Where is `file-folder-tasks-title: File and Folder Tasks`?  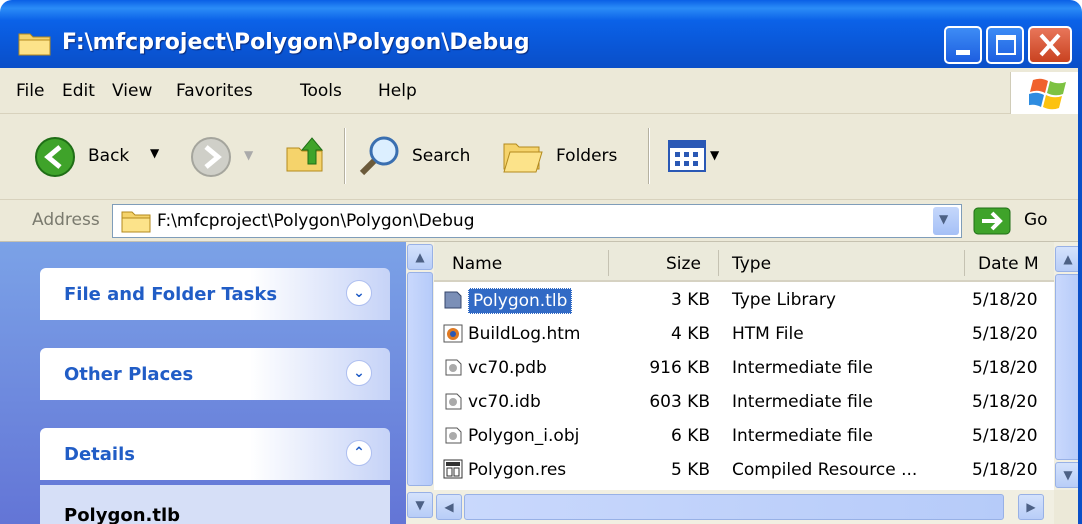 file-folder-tasks-title: File and Folder Tasks is located at coordinates (170, 294).